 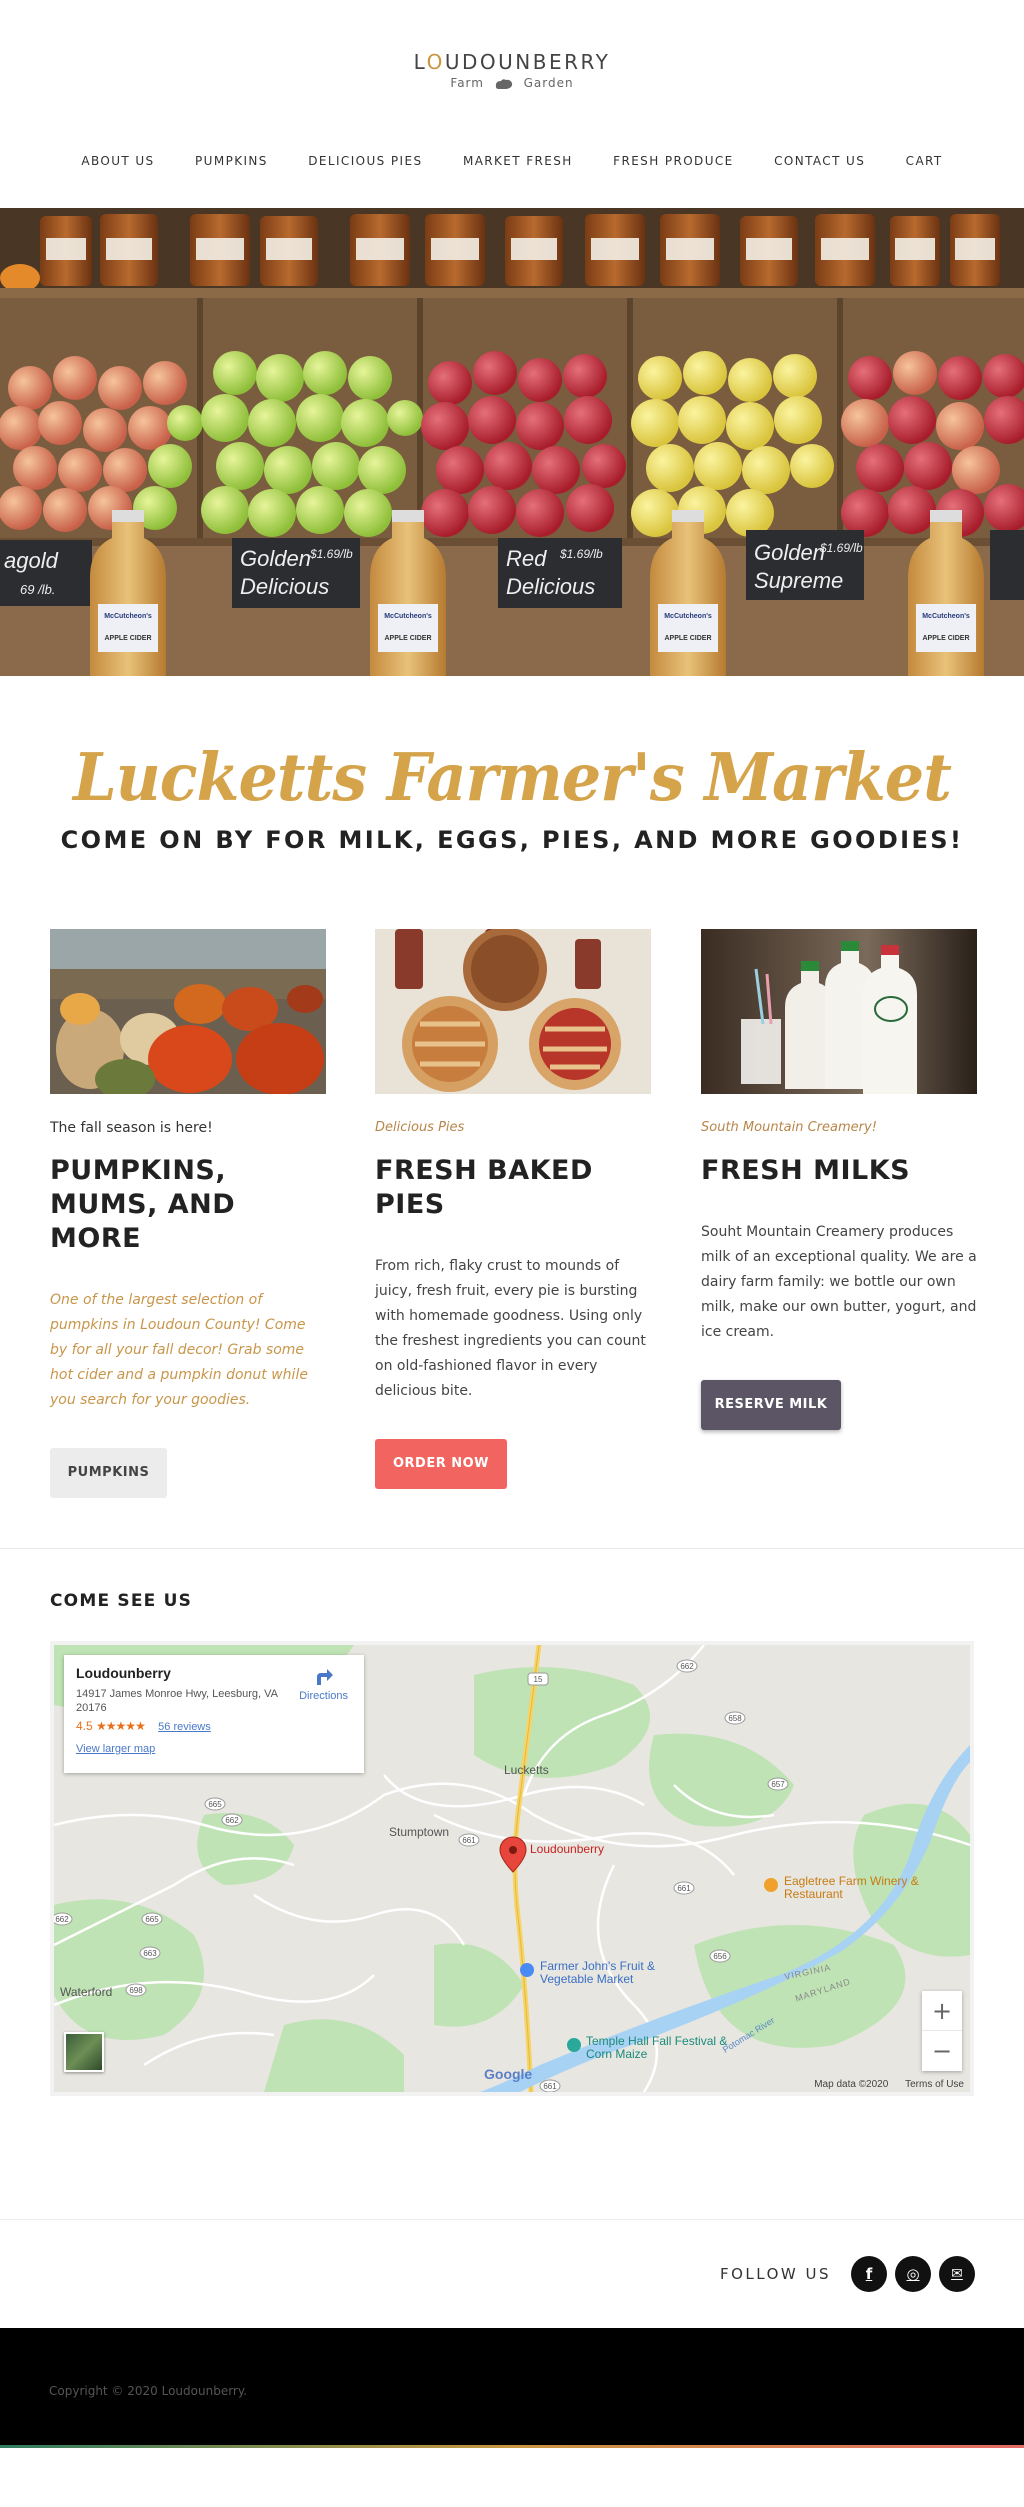 What do you see at coordinates (231, 161) in the screenshot?
I see `nav-pumpkins: PUMPKINS` at bounding box center [231, 161].